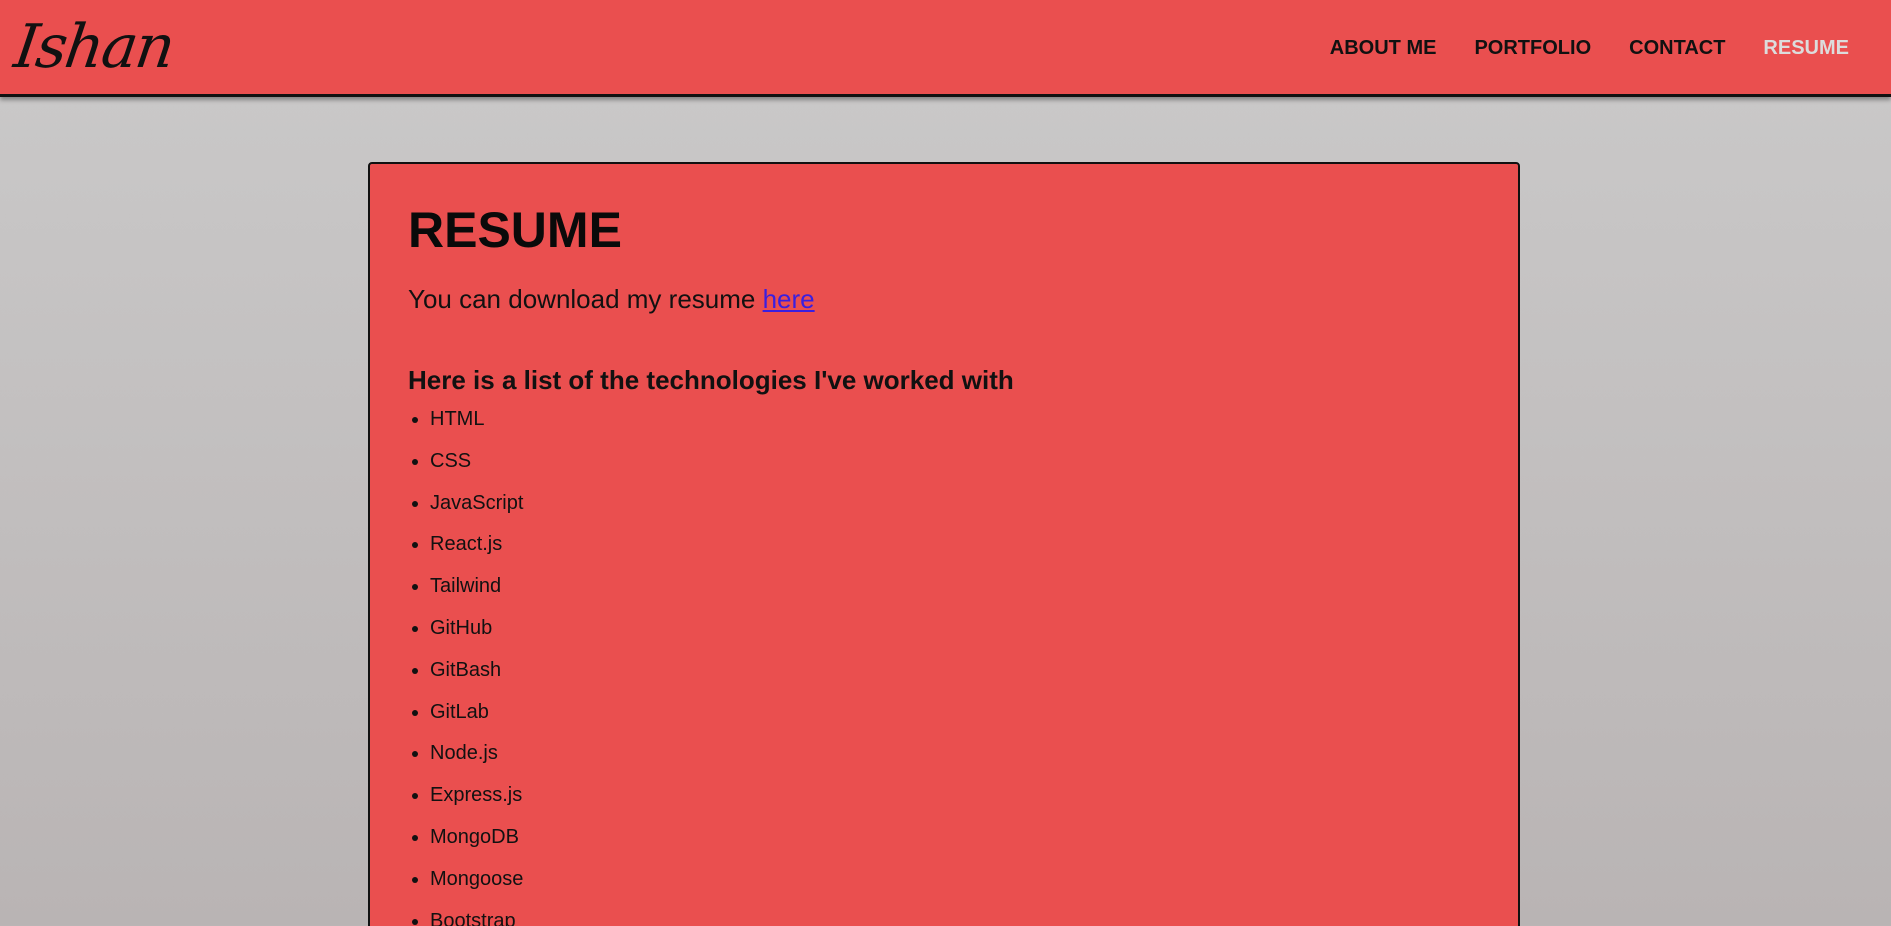 Image resolution: width=1891 pixels, height=926 pixels. What do you see at coordinates (946, 472) in the screenshot?
I see `list-item: CSS` at bounding box center [946, 472].